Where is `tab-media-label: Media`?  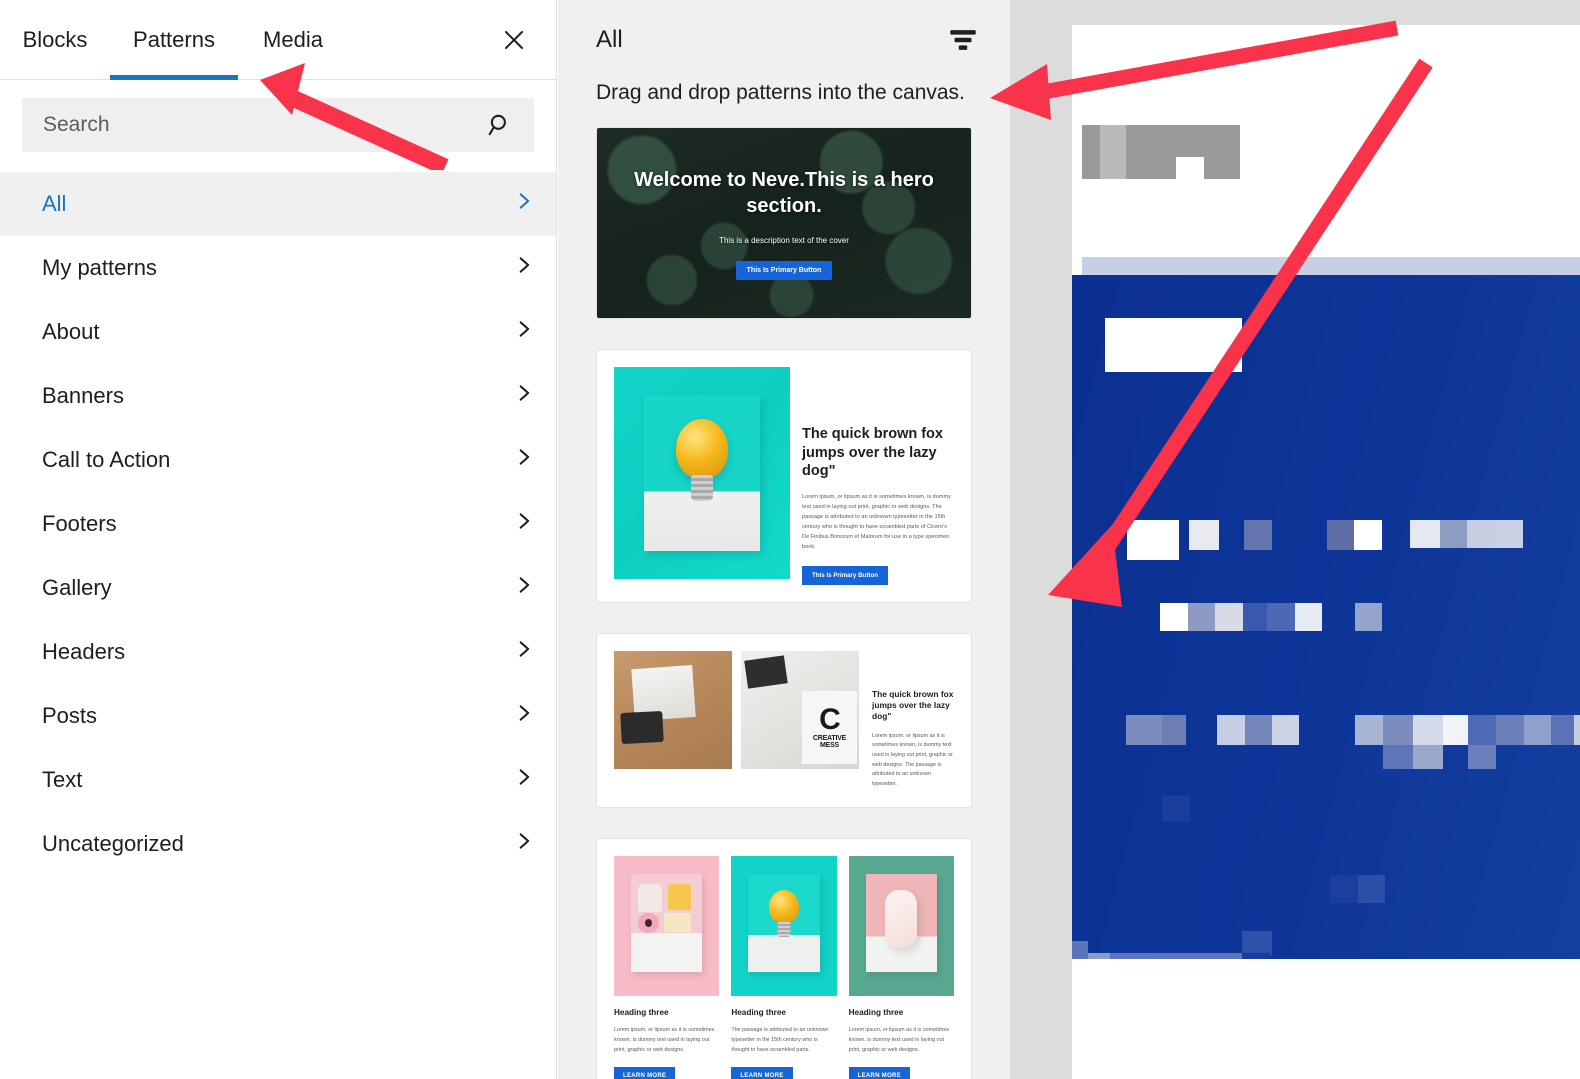
tab-media-label: Media is located at coordinates (293, 39).